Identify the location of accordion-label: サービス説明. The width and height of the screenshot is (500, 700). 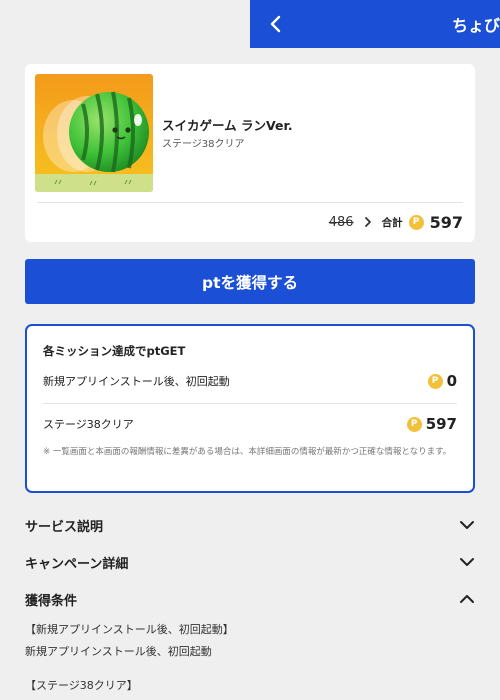
(64, 527).